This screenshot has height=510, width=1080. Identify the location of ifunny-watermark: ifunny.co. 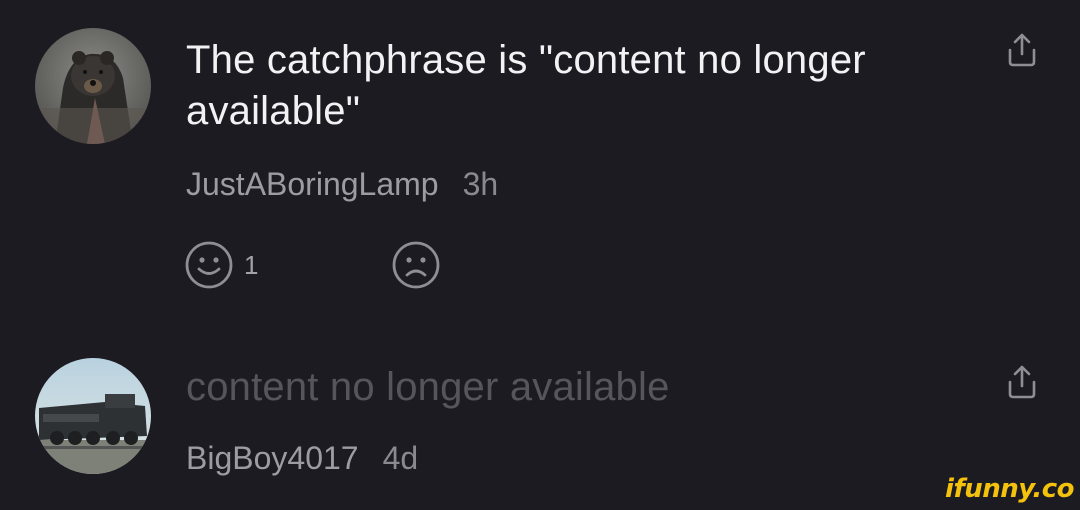
(1009, 489).